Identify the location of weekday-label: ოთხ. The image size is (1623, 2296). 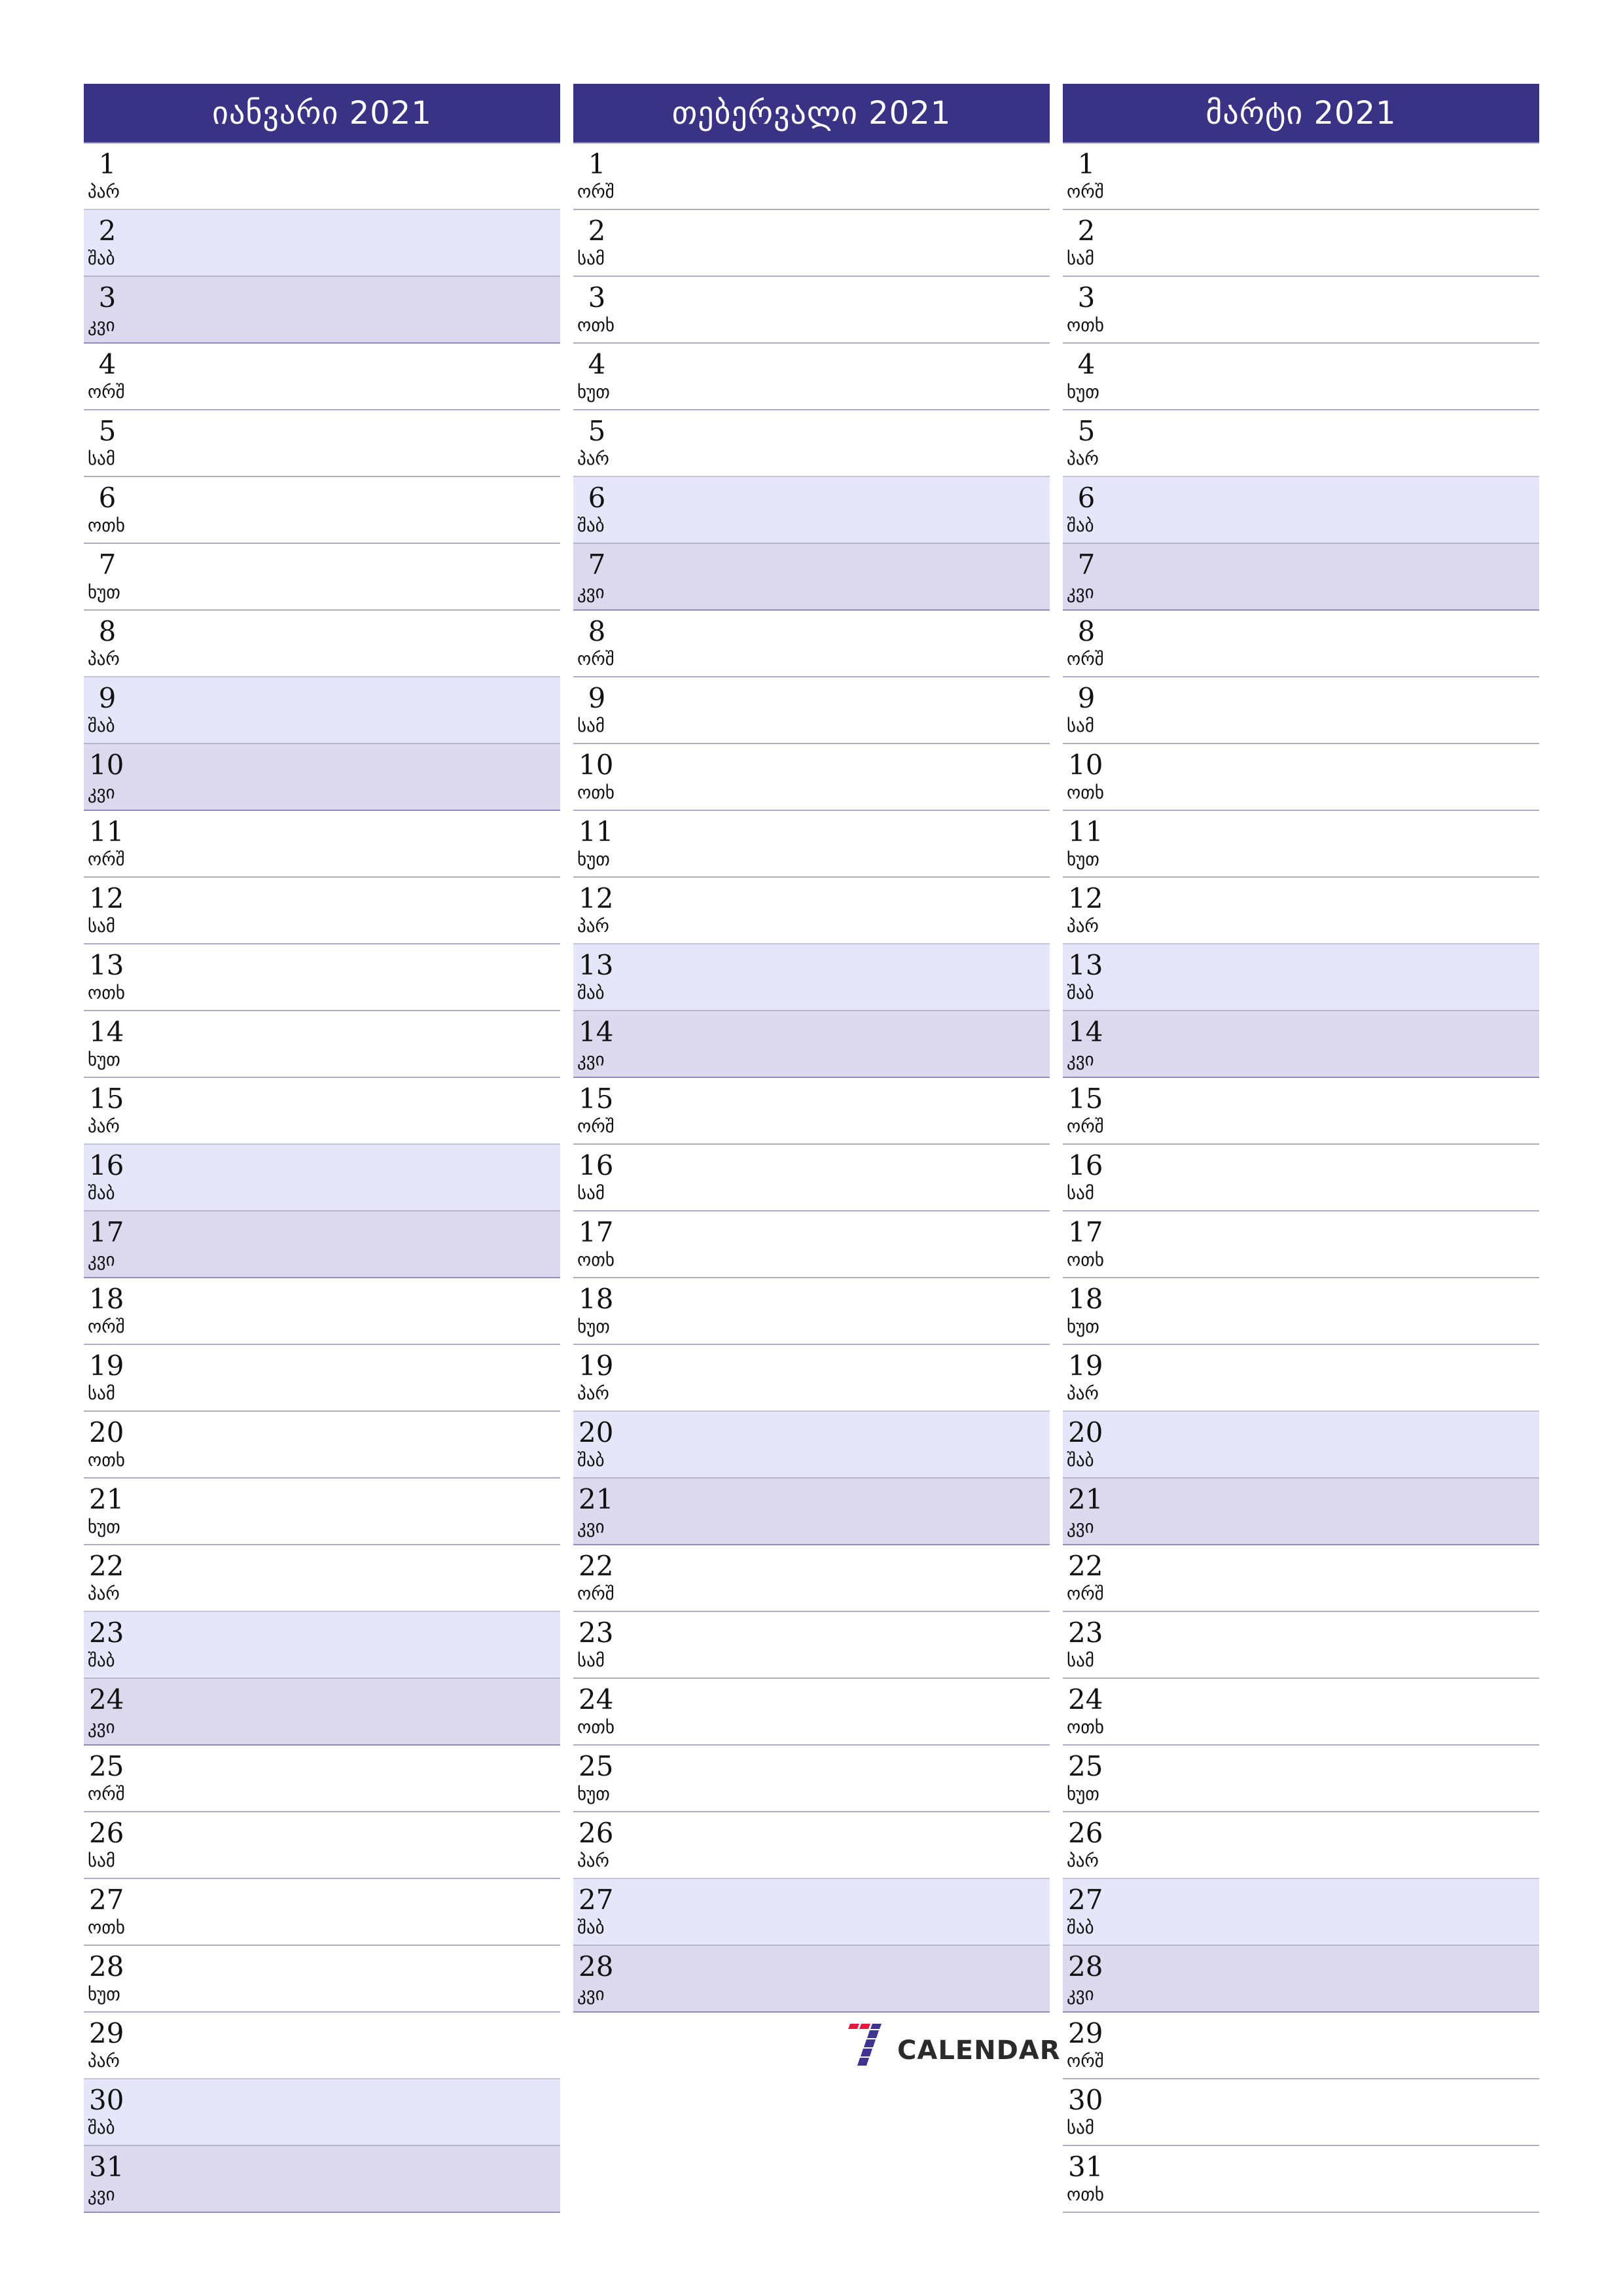
(1085, 325).